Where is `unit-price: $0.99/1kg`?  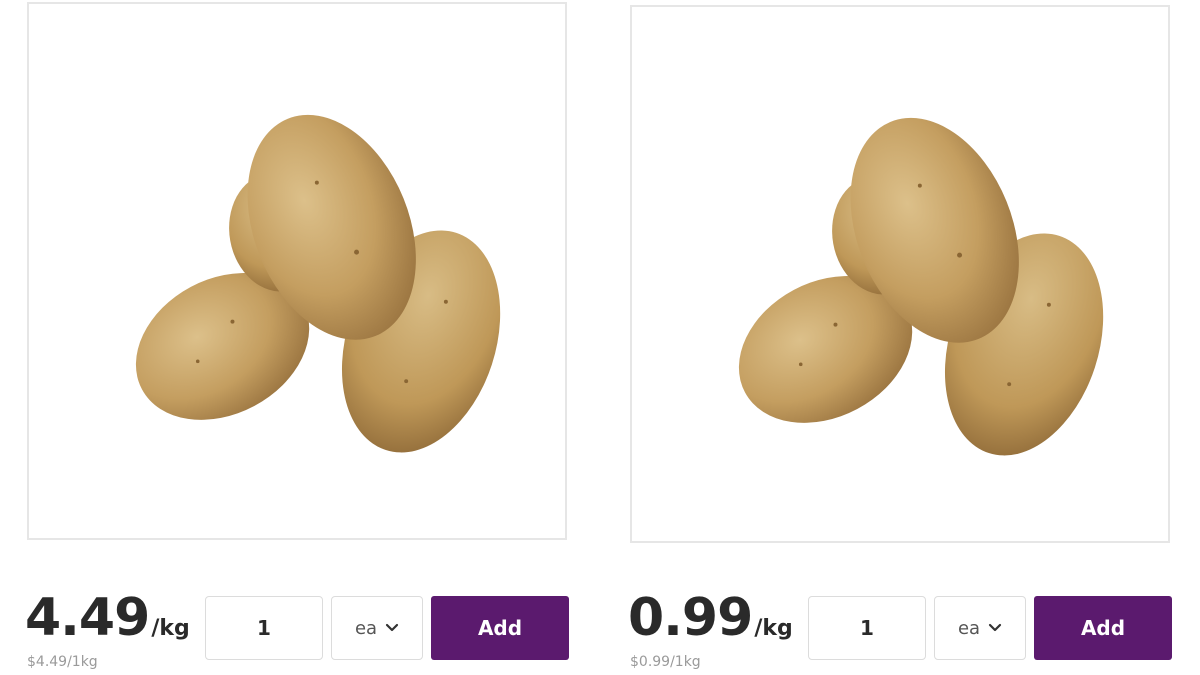 unit-price: $0.99/1kg is located at coordinates (665, 662).